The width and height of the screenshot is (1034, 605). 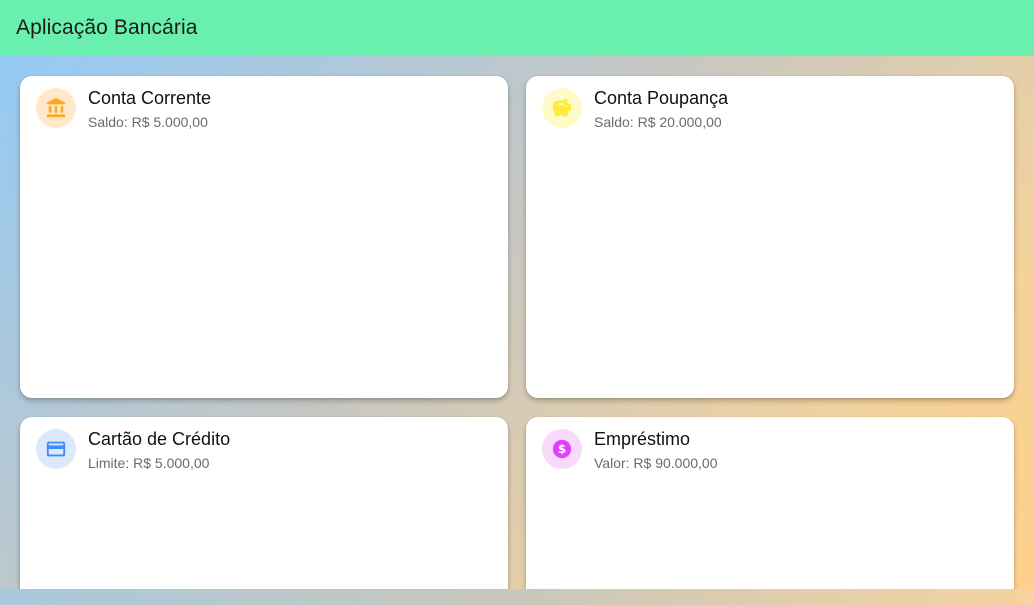 What do you see at coordinates (107, 27) in the screenshot?
I see `app-title: Aplicação Bancária` at bounding box center [107, 27].